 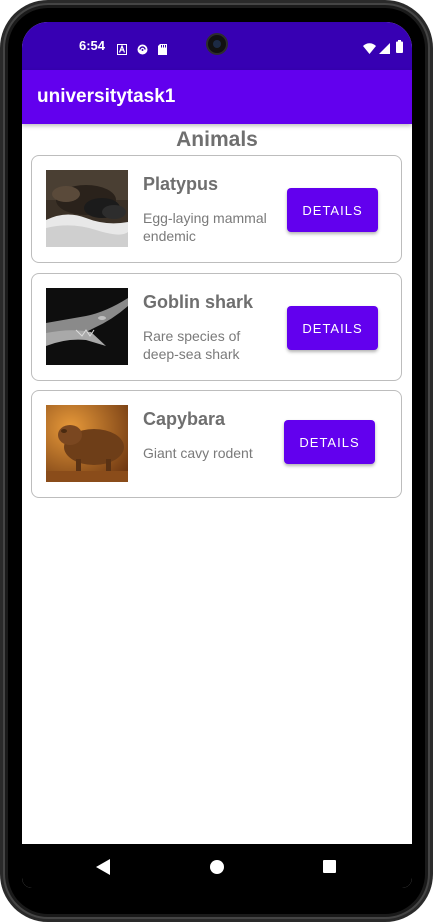 I want to click on font-a-icon, so click(x=122, y=49).